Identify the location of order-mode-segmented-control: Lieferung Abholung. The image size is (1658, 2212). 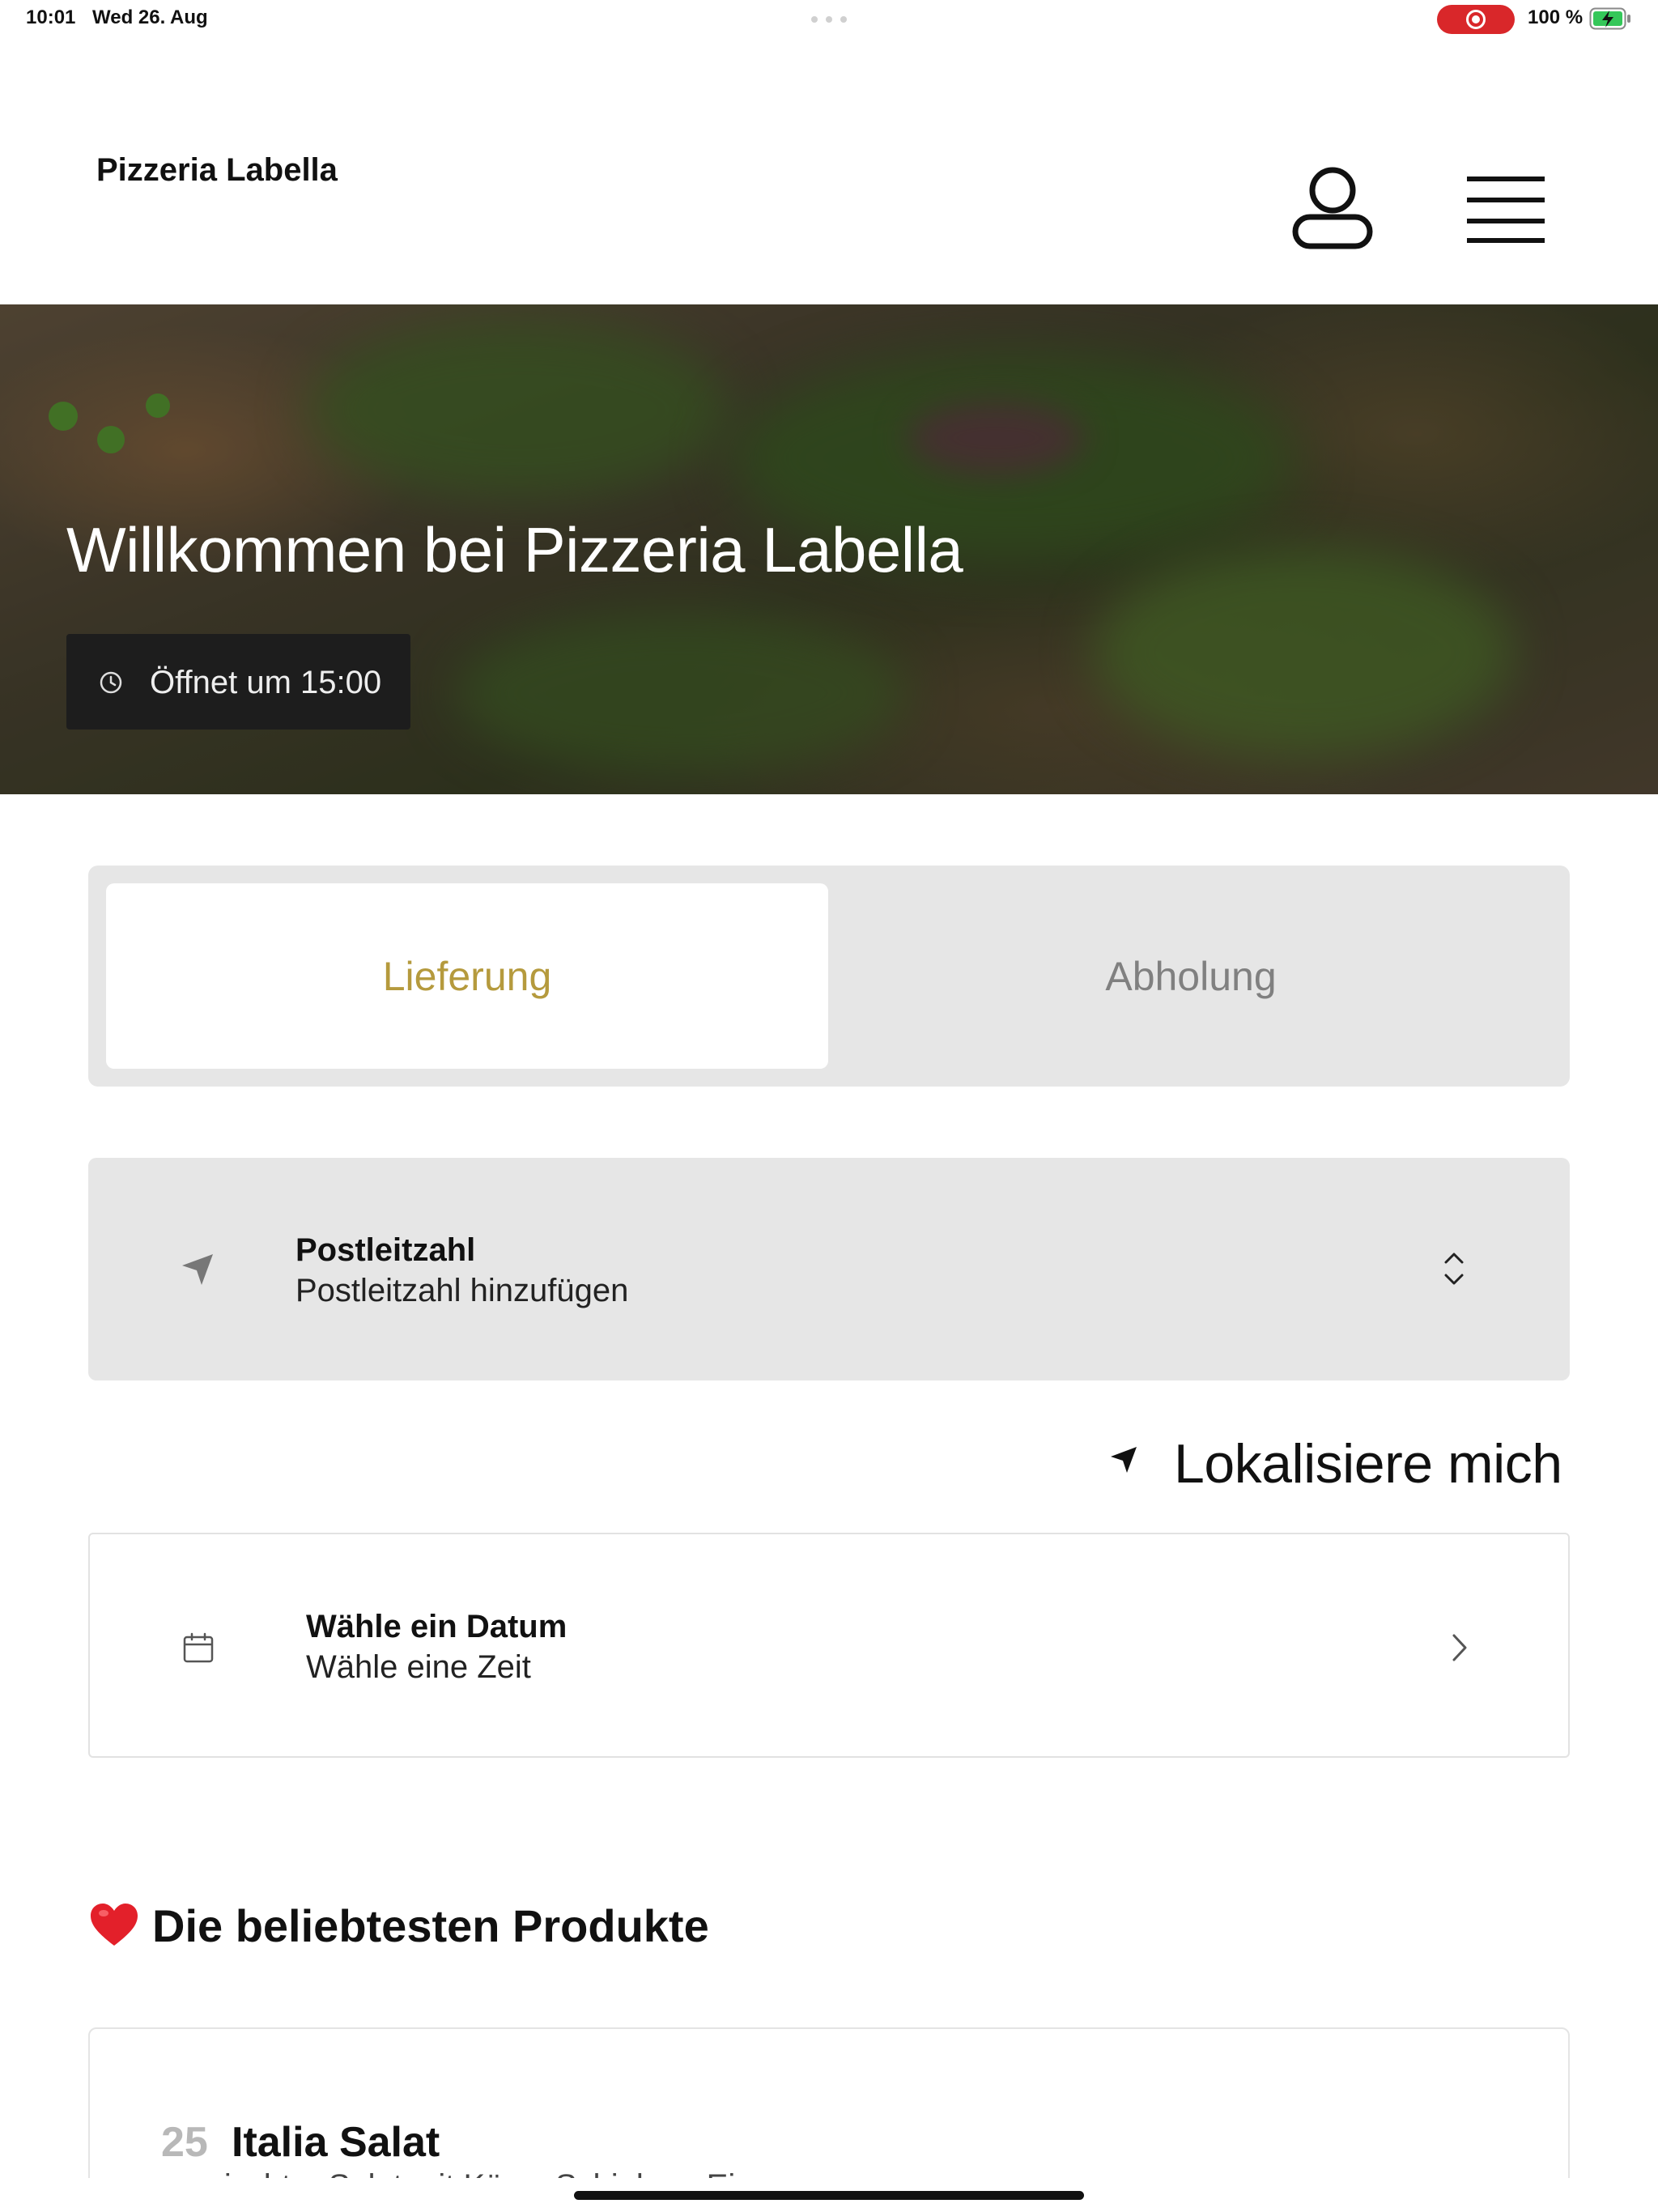
(829, 977).